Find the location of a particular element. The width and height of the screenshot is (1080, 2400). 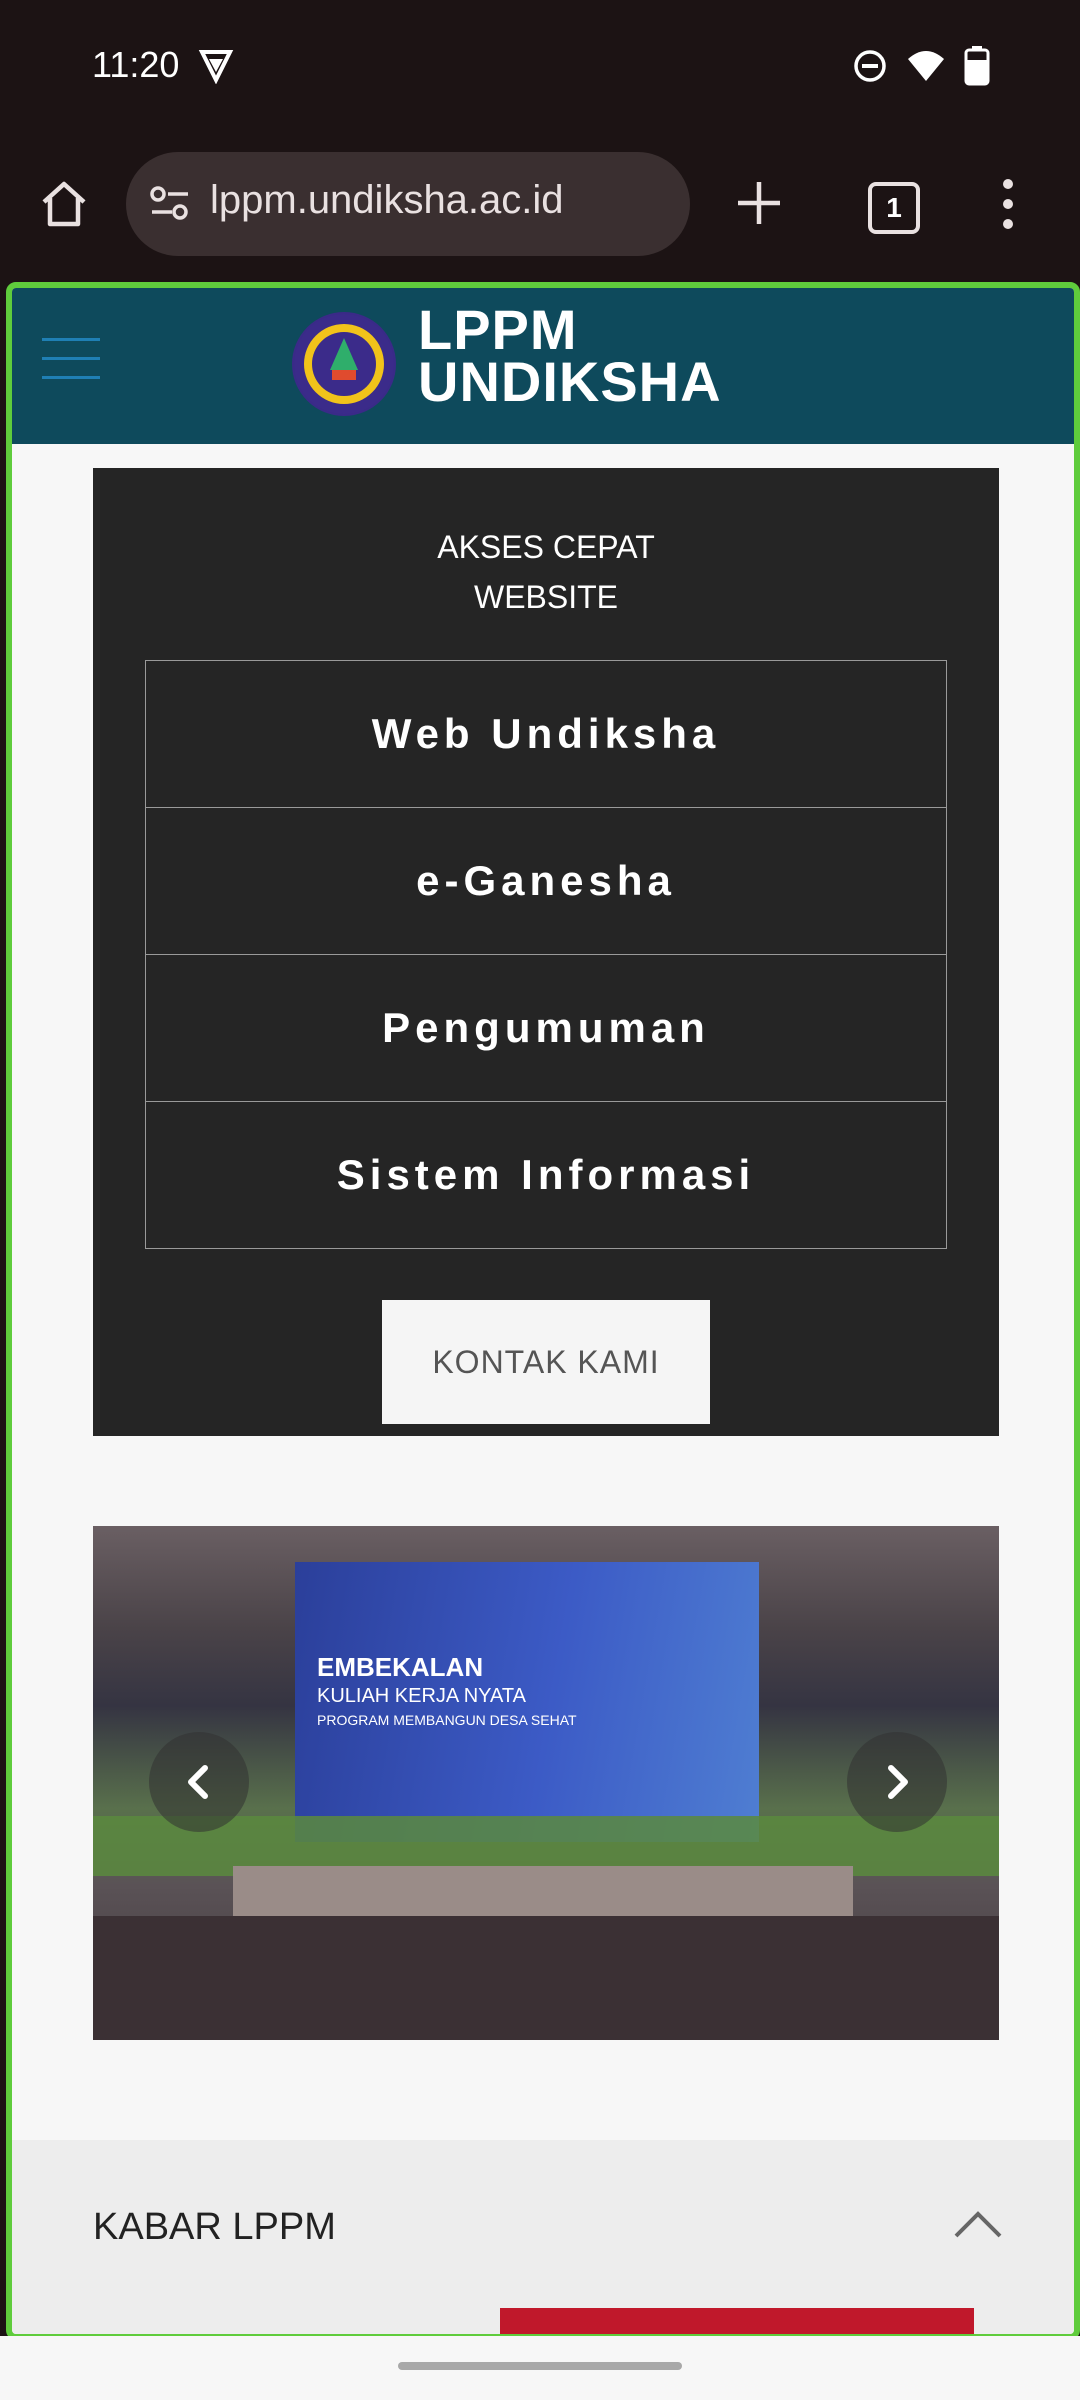

hamburger-menu-icon is located at coordinates (71, 360).